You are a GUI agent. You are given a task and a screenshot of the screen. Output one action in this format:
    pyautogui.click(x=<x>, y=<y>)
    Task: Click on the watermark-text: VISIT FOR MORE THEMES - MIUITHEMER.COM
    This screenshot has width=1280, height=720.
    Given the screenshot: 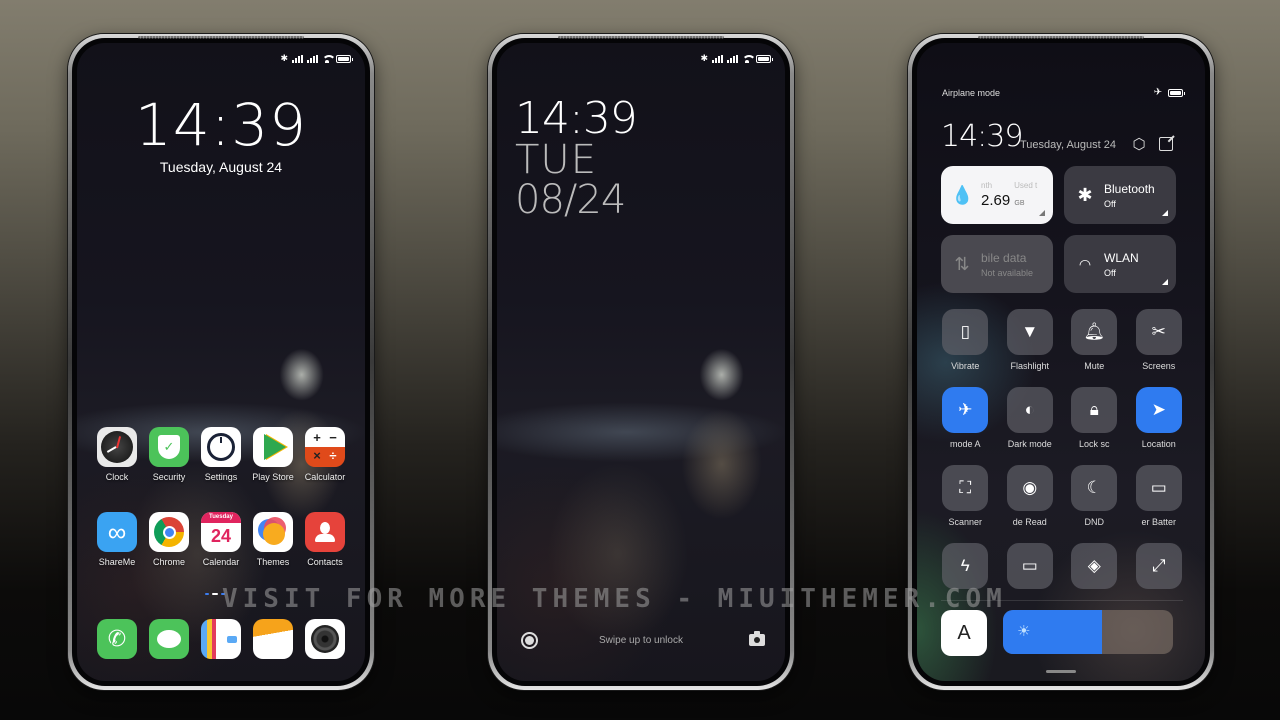 What is the action you would take?
    pyautogui.click(x=614, y=599)
    